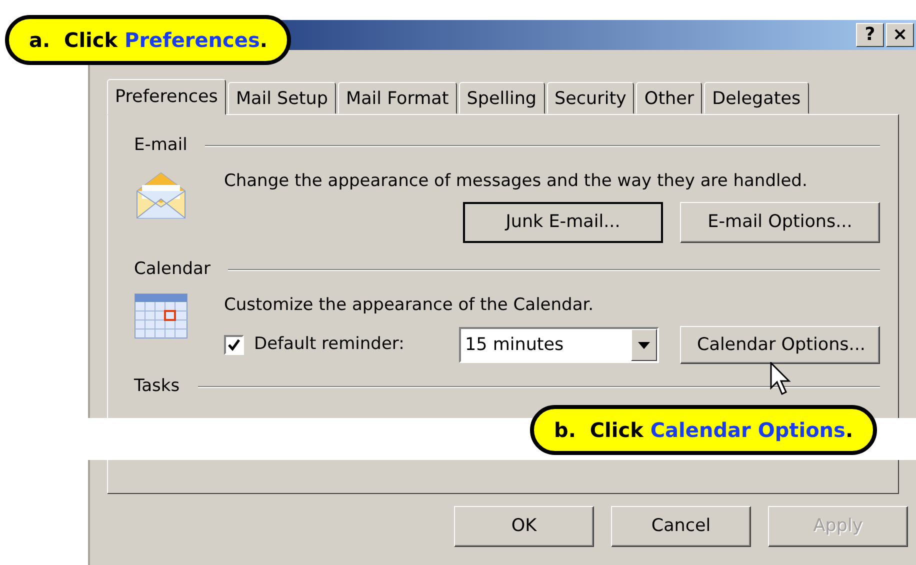 The height and width of the screenshot is (565, 916). Describe the element at coordinates (282, 98) in the screenshot. I see `tab: Mail Setup` at that location.